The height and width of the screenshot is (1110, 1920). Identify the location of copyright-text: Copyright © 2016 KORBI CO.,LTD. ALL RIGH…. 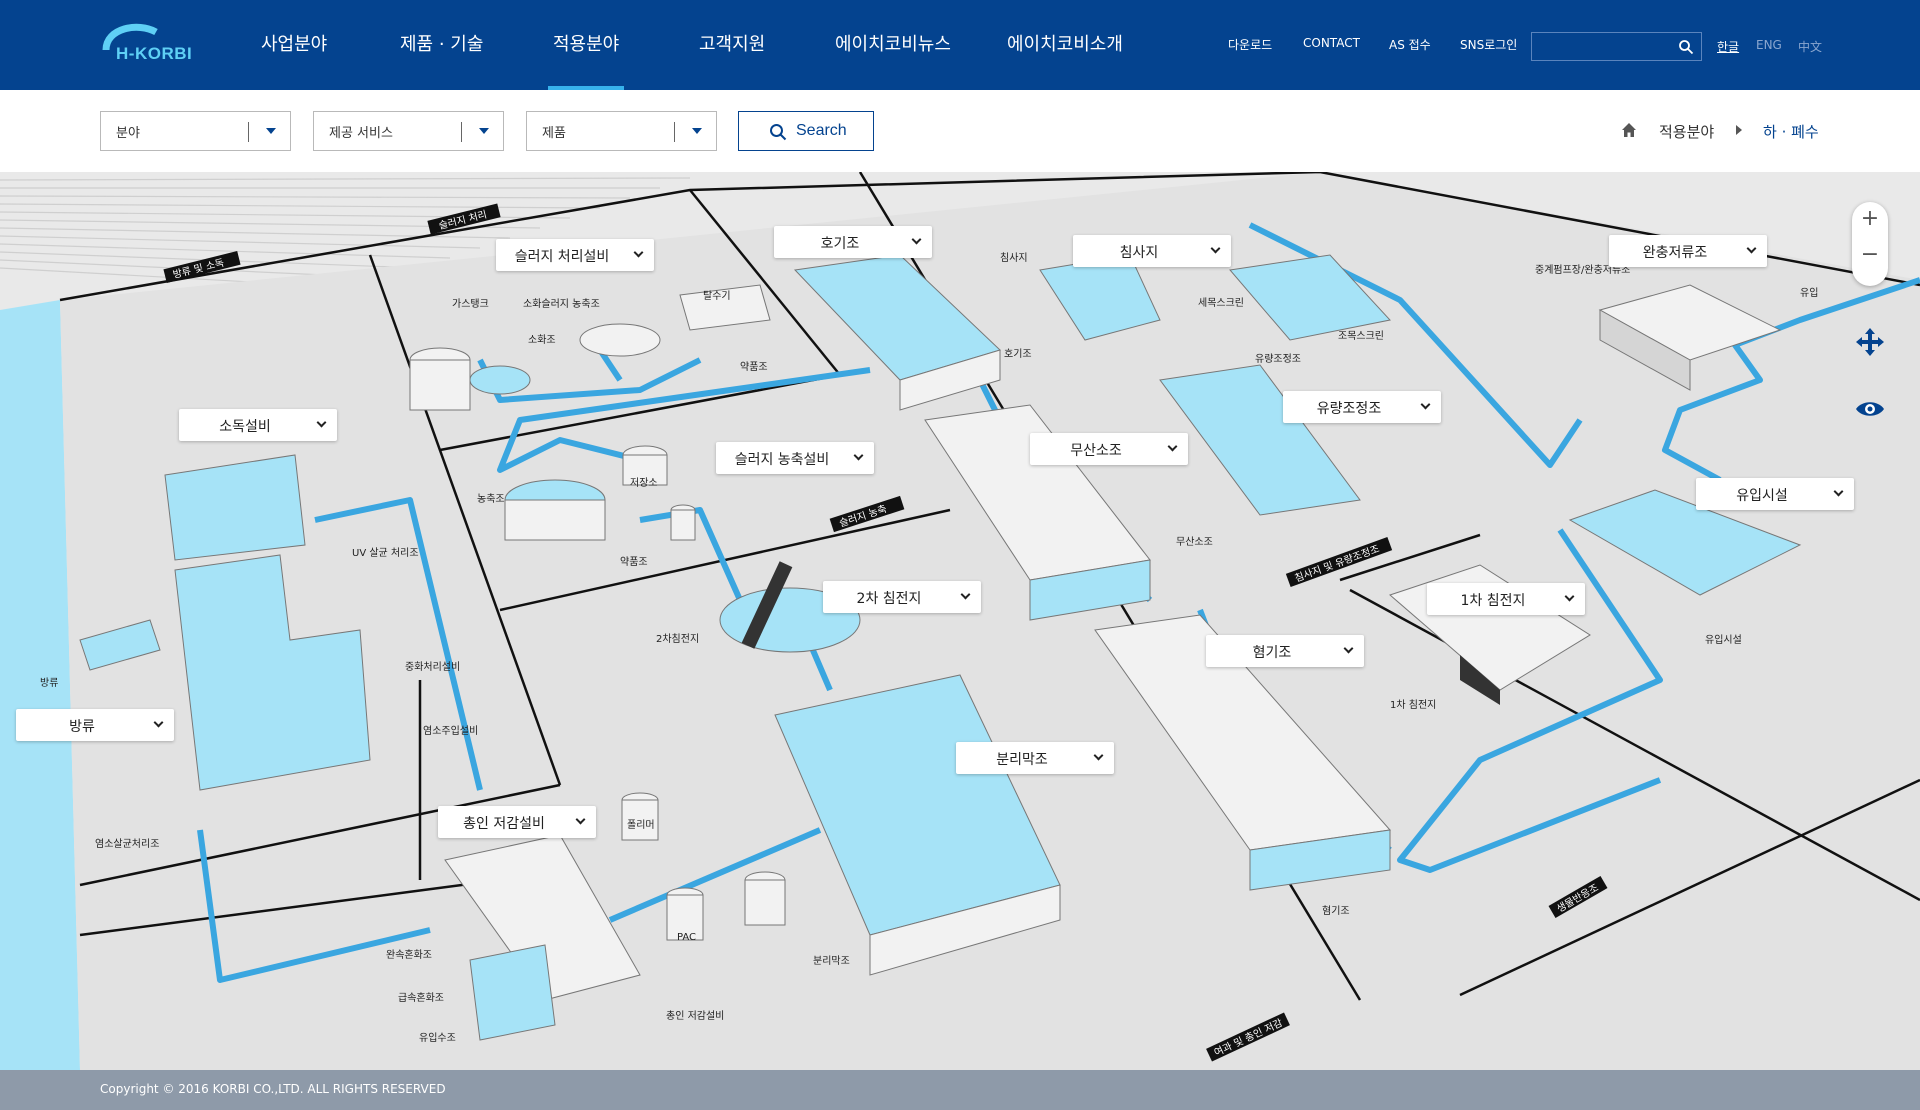
(273, 1089).